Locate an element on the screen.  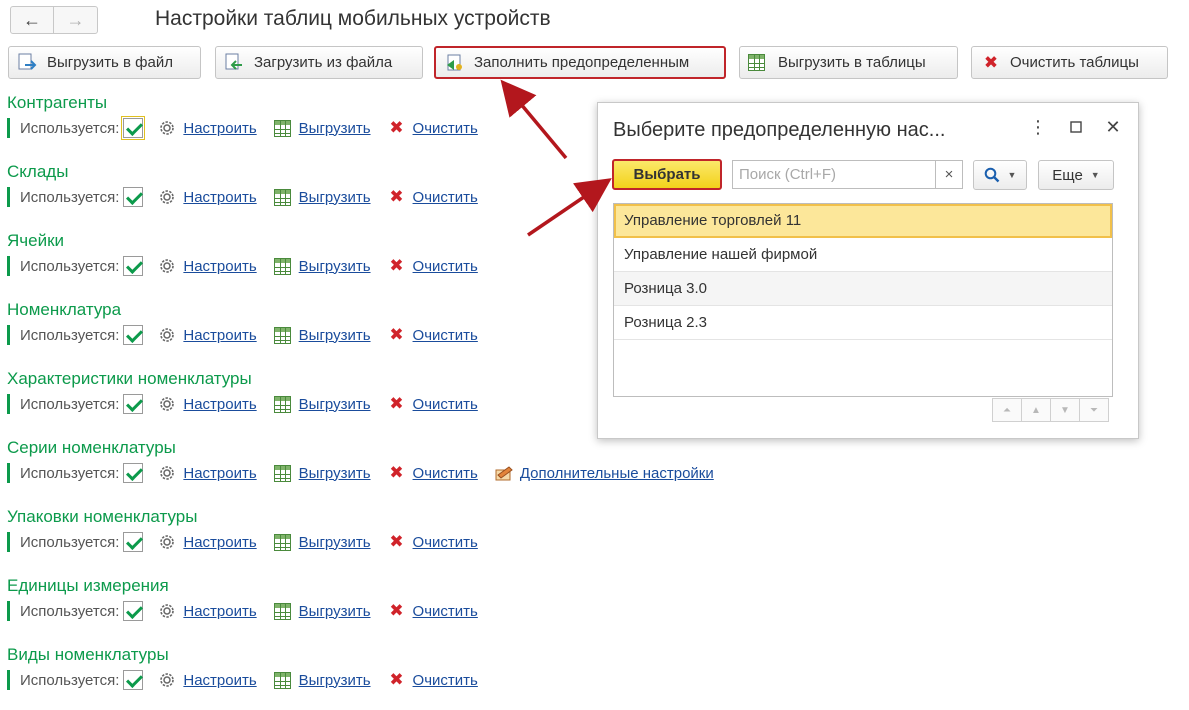
scroll-bottom-icon: ⏷ is located at coordinates (1094, 410).